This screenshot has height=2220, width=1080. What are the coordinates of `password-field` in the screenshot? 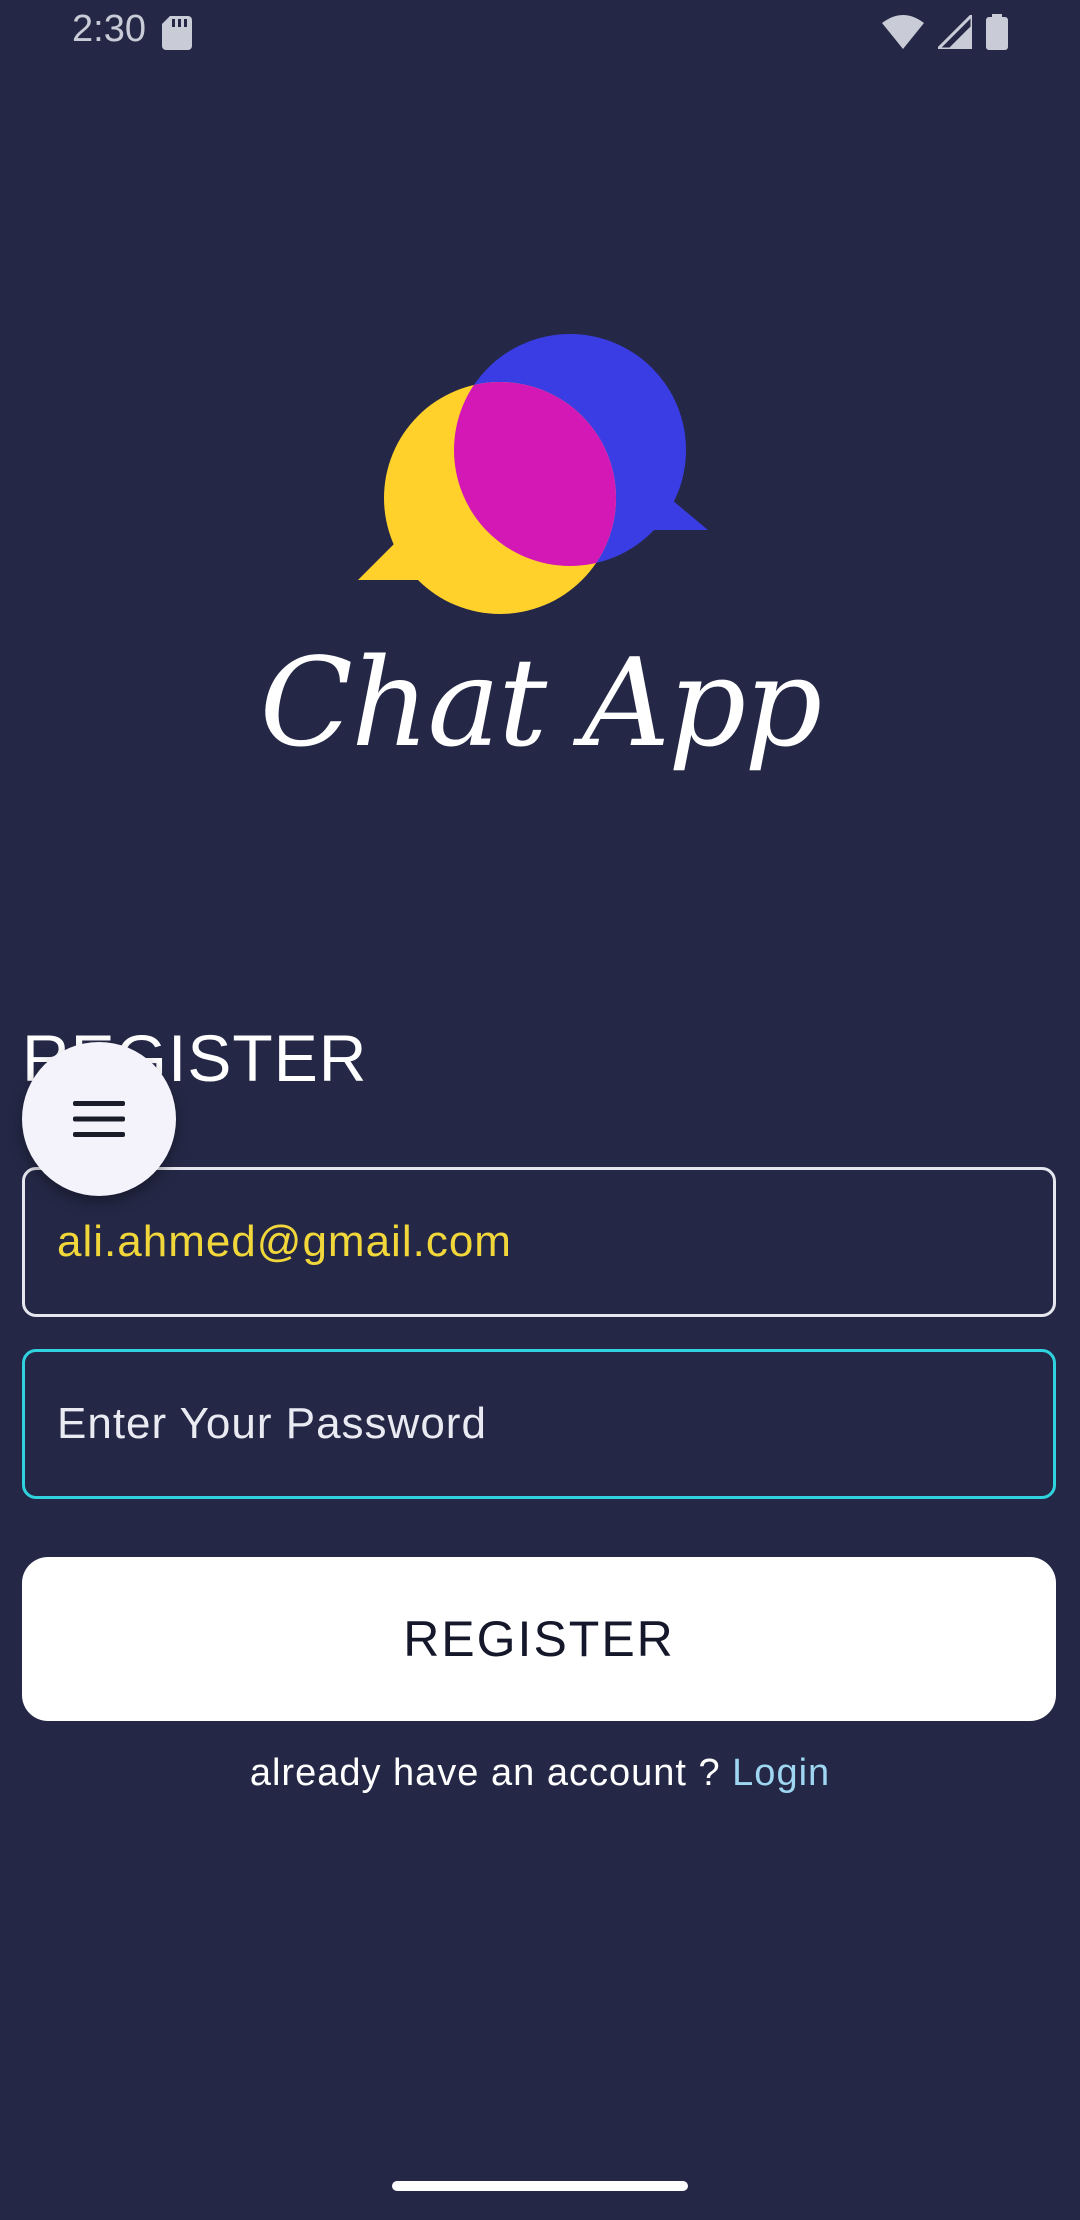 It's located at (539, 1424).